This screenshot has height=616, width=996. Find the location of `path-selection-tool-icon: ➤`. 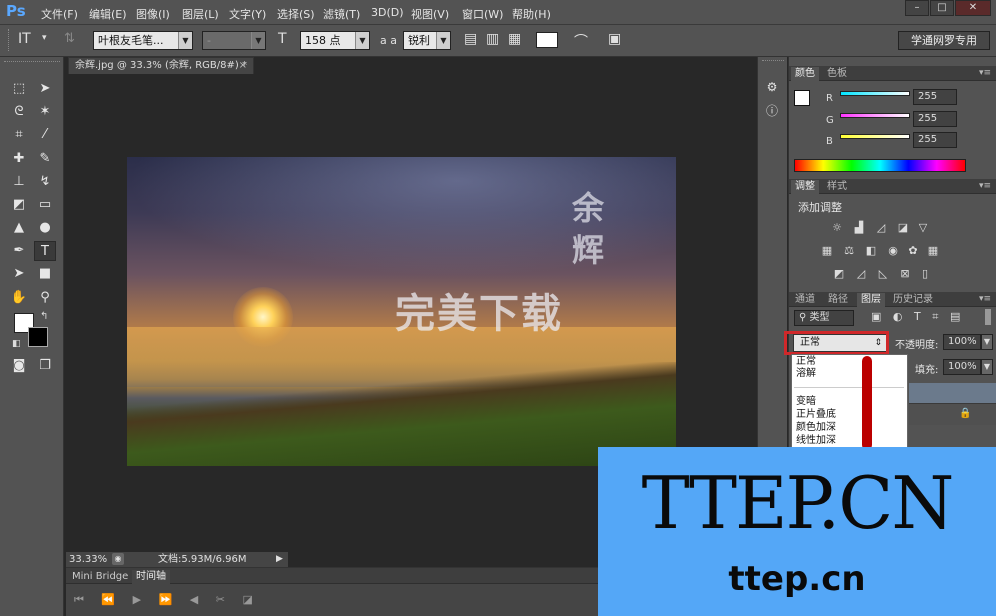

path-selection-tool-icon: ➤ is located at coordinates (19, 274).